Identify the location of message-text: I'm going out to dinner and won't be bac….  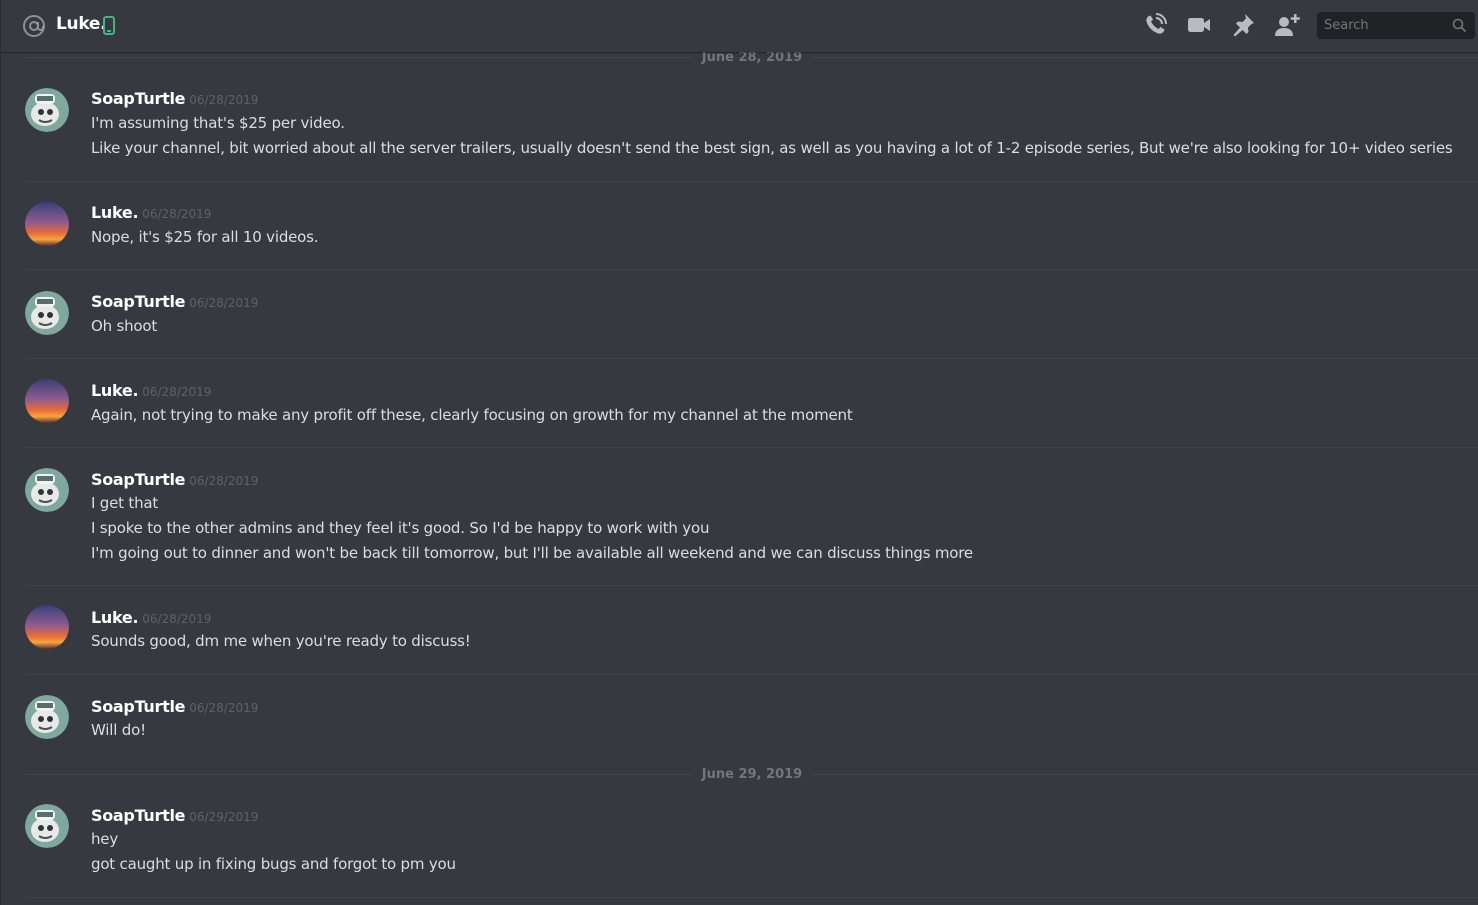
(532, 553).